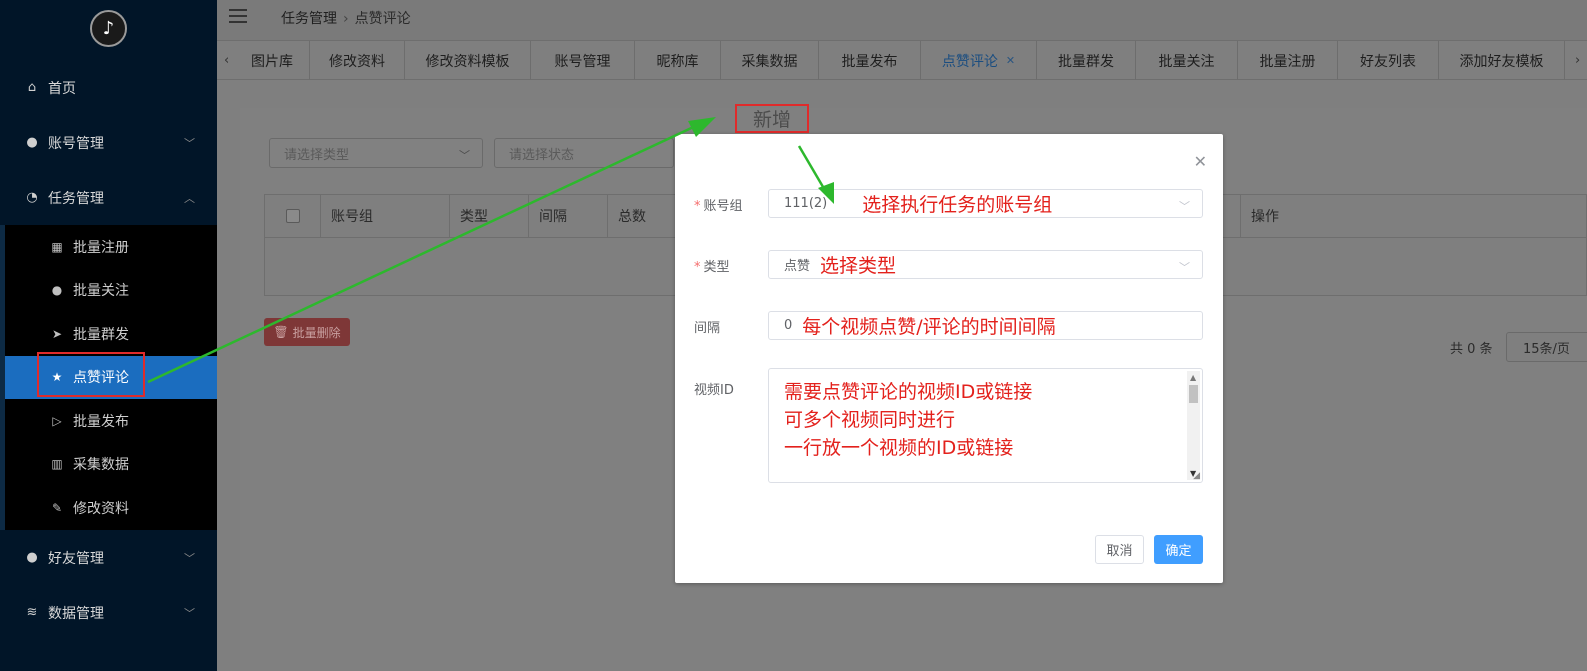  Describe the element at coordinates (1193, 425) in the screenshot. I see `textarea-scrollbar: ▲ ▼` at that location.